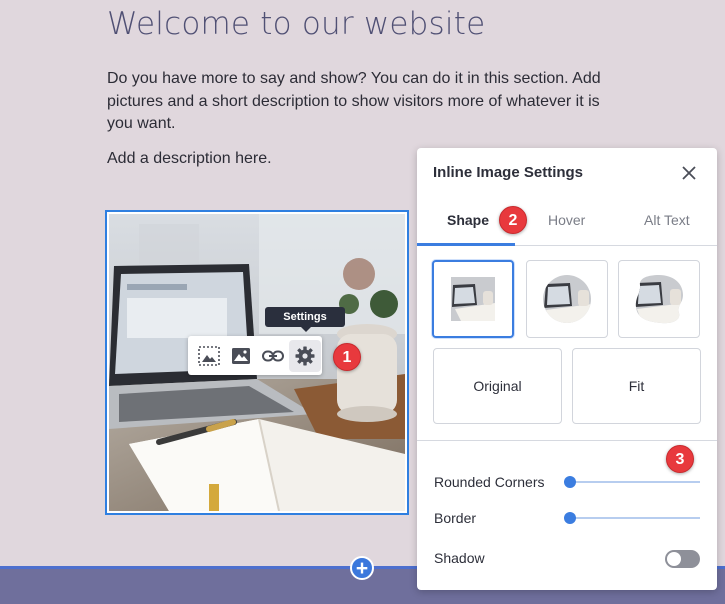 This screenshot has width=725, height=604. I want to click on close-icon, so click(689, 173).